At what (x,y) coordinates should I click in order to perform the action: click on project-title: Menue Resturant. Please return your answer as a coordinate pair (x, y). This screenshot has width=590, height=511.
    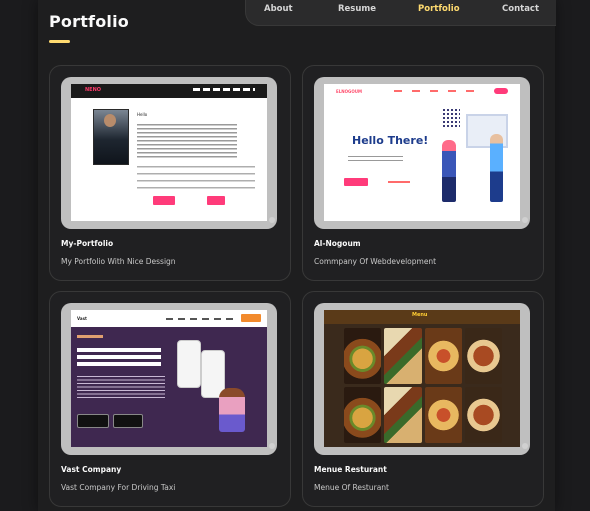
    Looking at the image, I should click on (350, 469).